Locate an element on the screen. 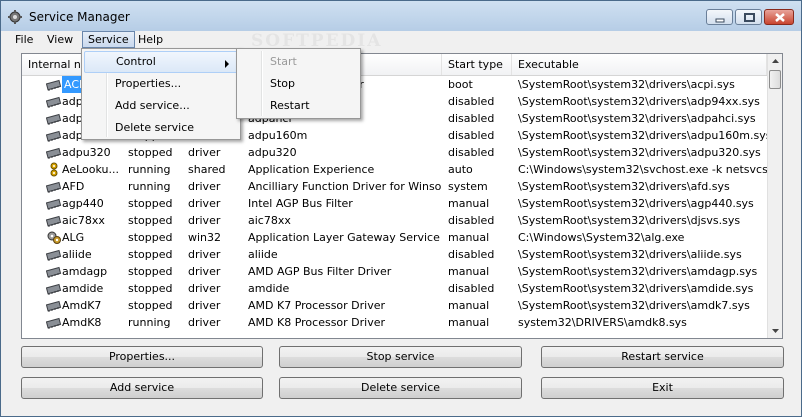 The width and height of the screenshot is (802, 417). menu-view: View is located at coordinates (60, 39).